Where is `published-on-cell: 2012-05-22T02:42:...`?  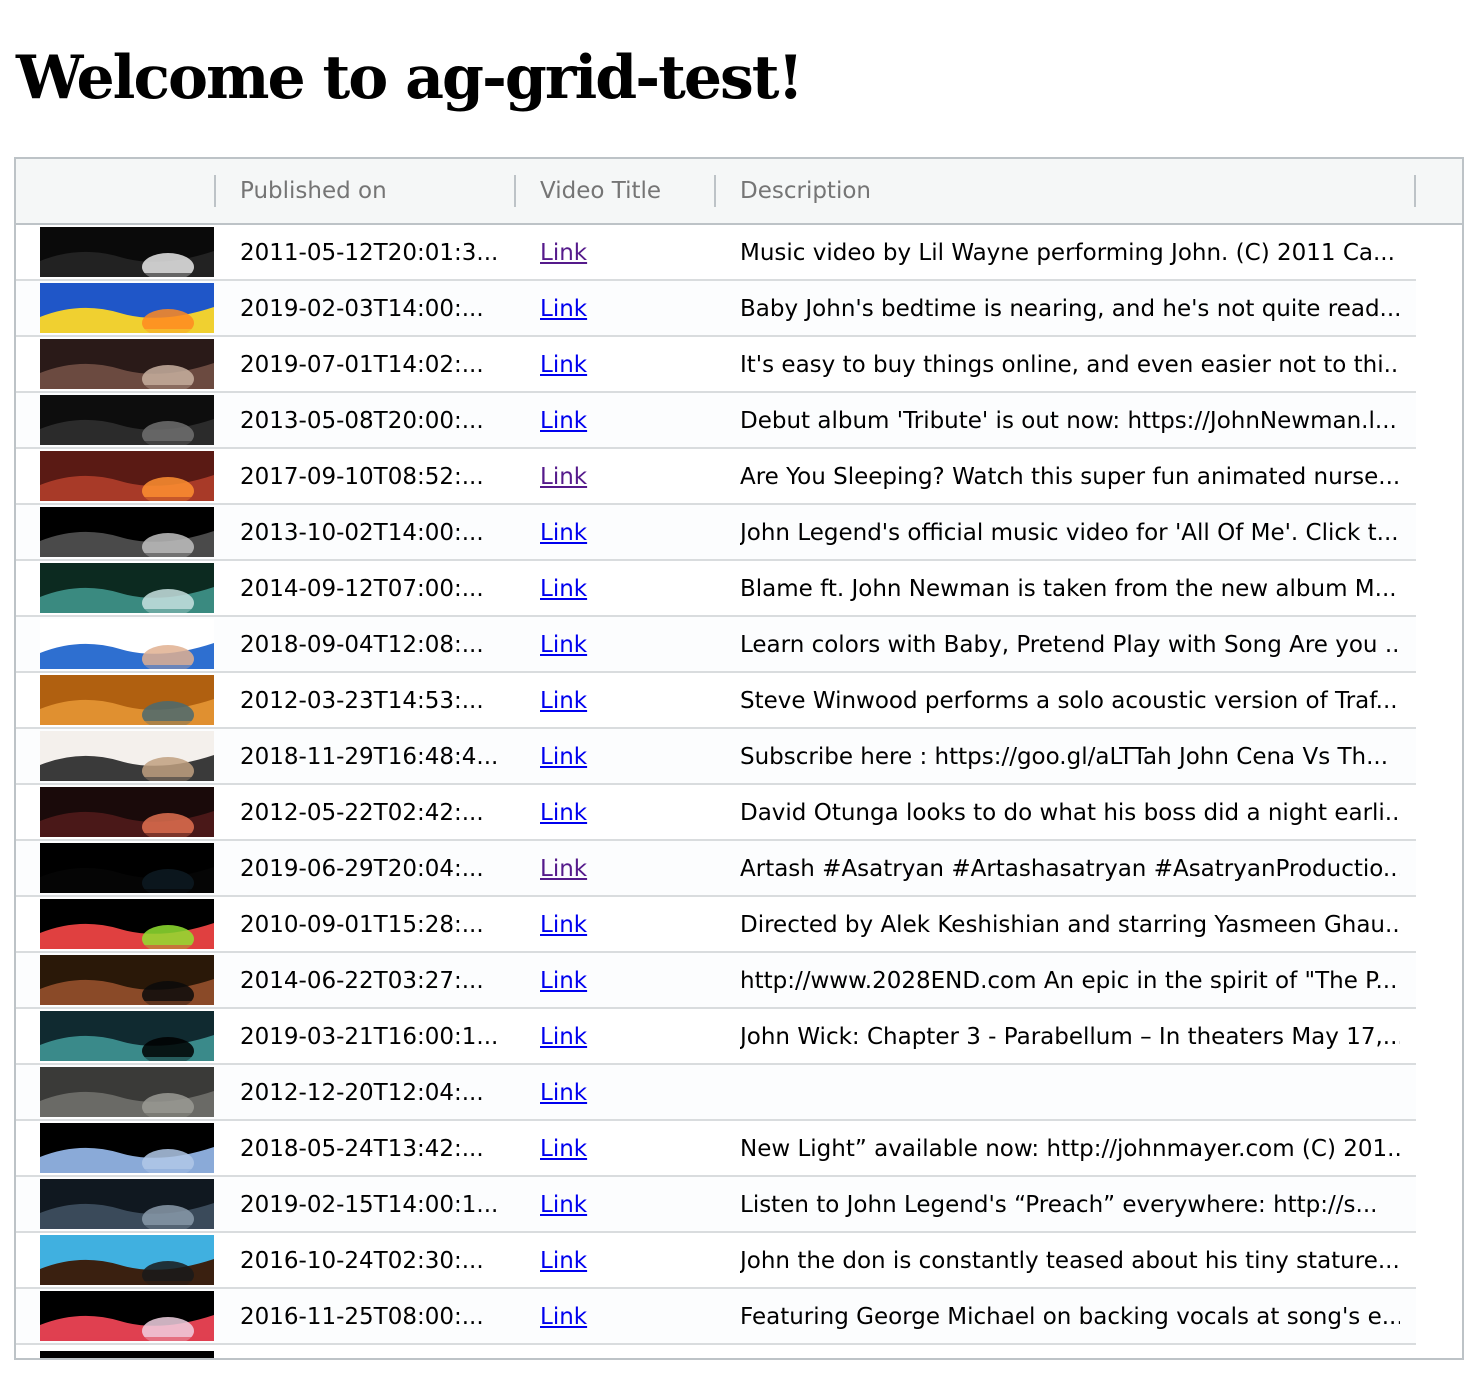 published-on-cell: 2012-05-22T02:42:... is located at coordinates (362, 813).